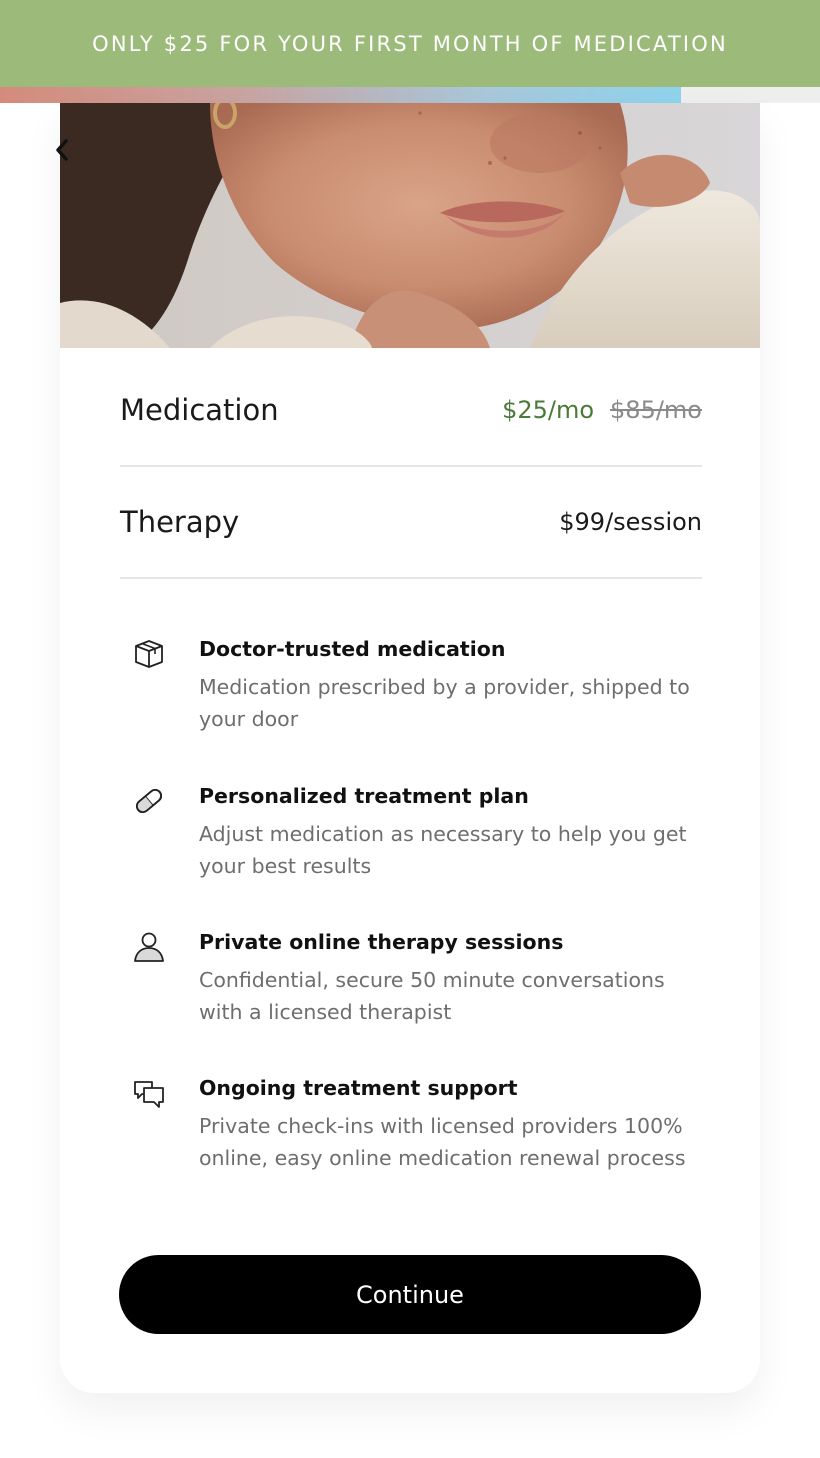  I want to click on woman-portrait-photo, so click(410, 225).